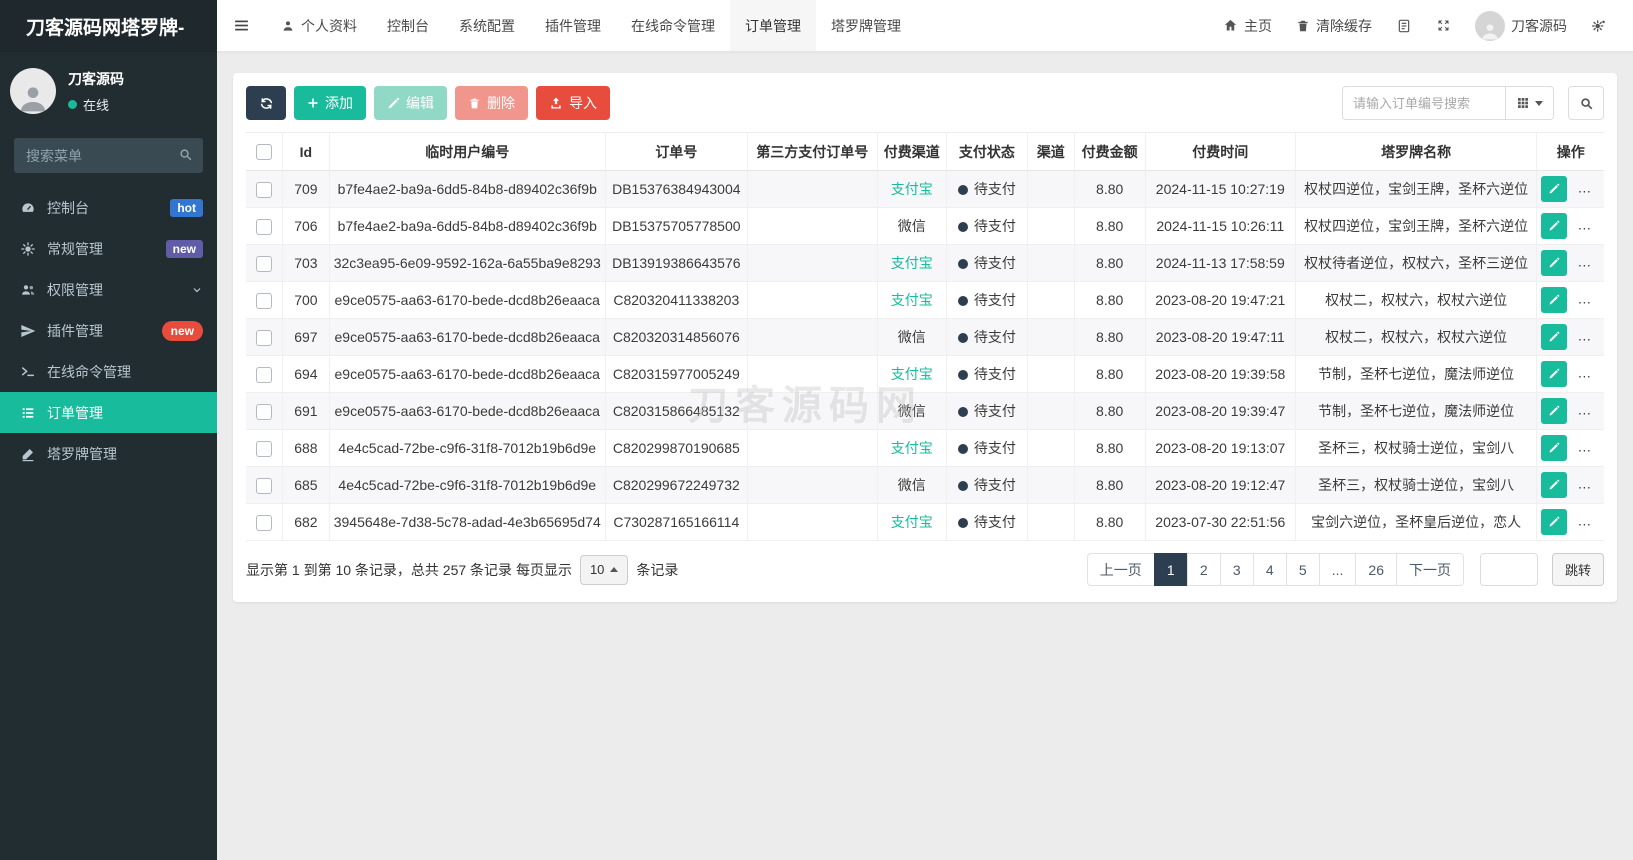 The height and width of the screenshot is (860, 1633). Describe the element at coordinates (108, 289) in the screenshot. I see `sidebar-item-permissions: 权限管理` at that location.